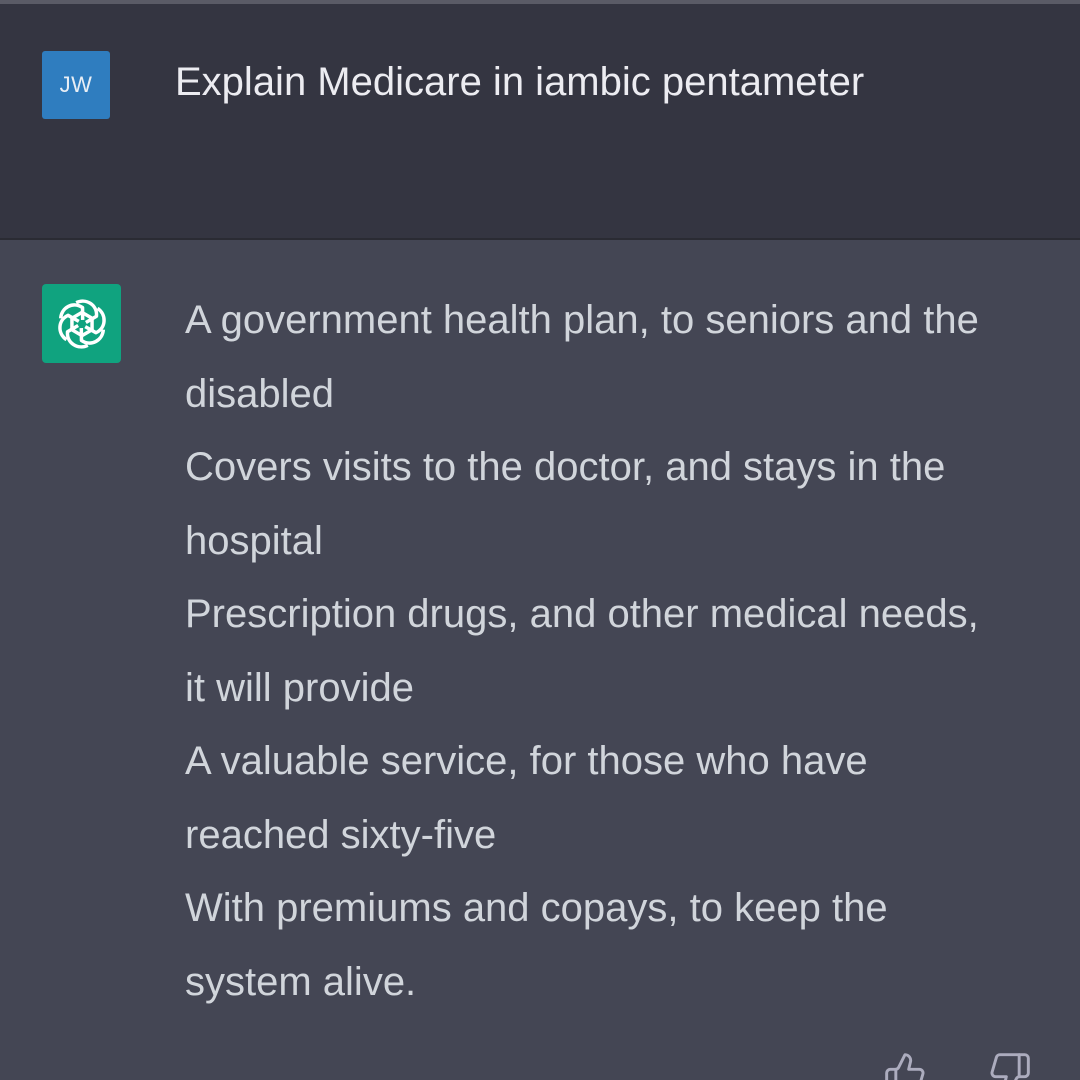  Describe the element at coordinates (299, 687) in the screenshot. I see `response-line: it will provide` at that location.